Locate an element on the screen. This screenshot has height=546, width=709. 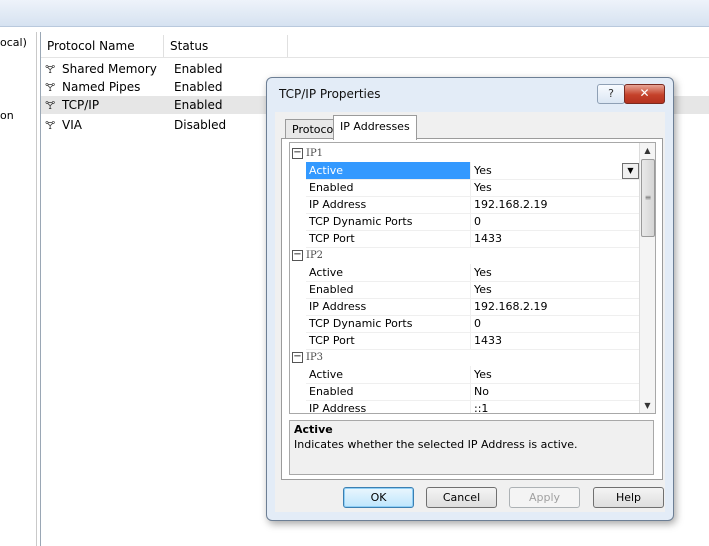
close-button: ✕ is located at coordinates (644, 94).